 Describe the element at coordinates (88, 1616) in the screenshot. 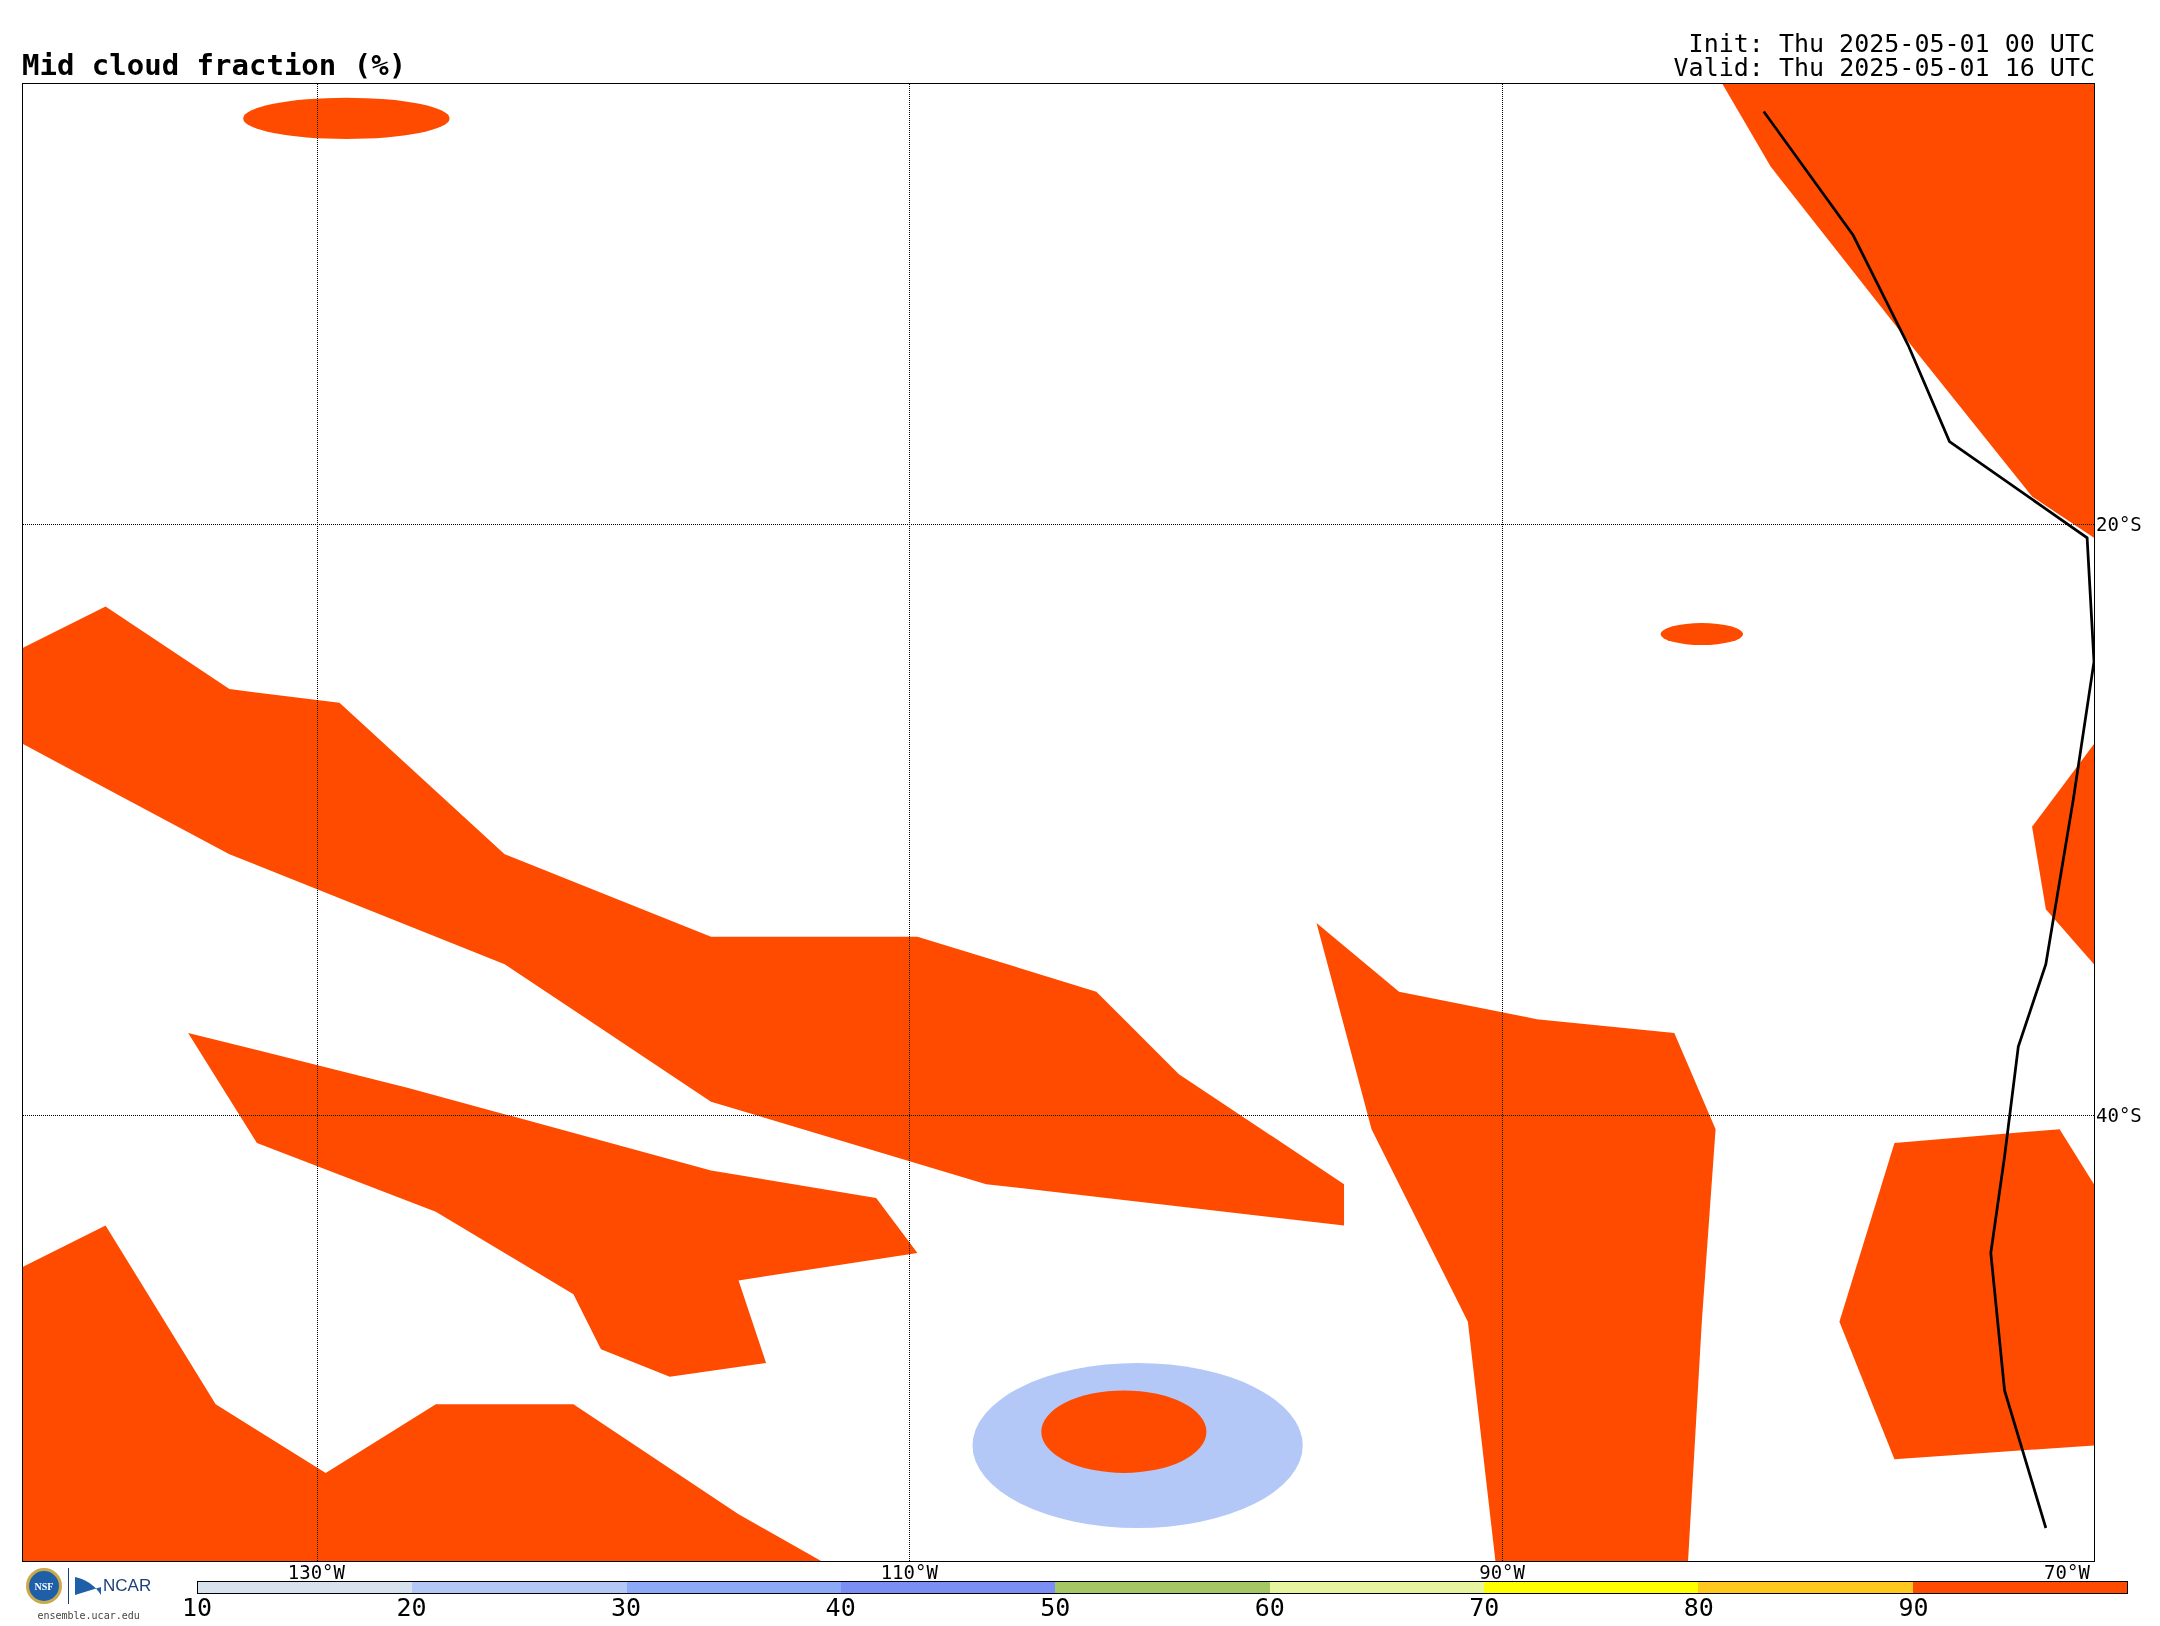

I see `site-url: ensemble.ucar.edu` at that location.